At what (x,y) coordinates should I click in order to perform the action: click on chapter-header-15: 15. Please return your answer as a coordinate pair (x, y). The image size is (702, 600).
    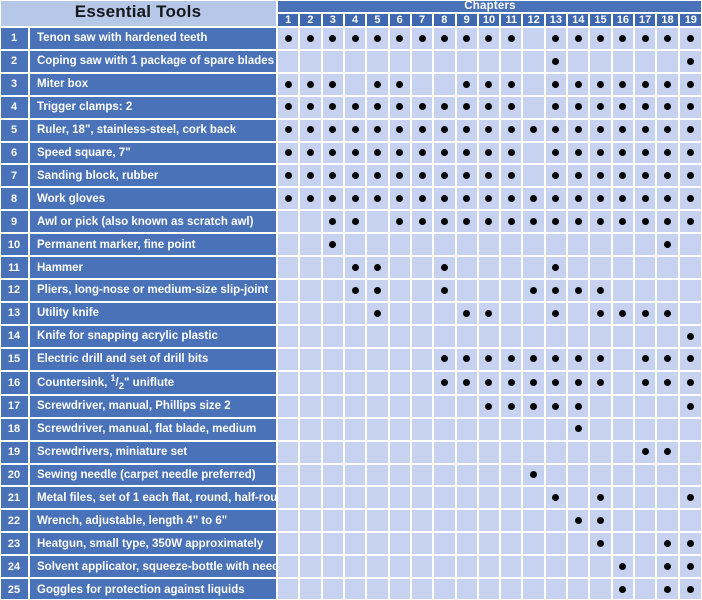
    Looking at the image, I should click on (601, 21).